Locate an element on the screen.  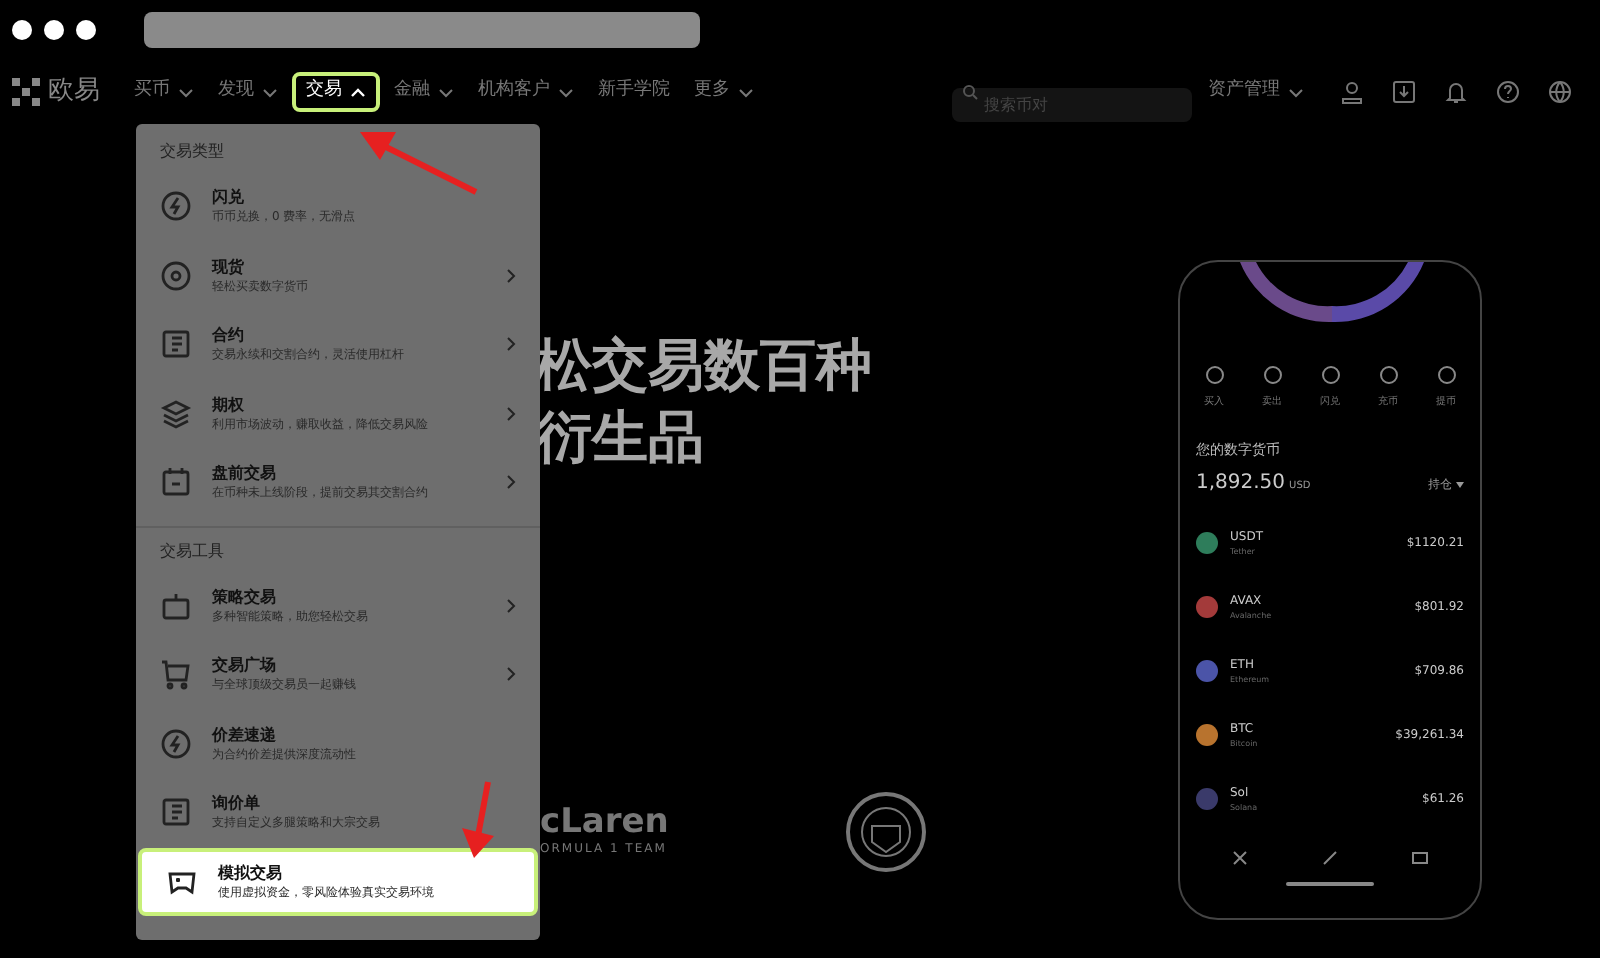
menu-item-title: 盘前交易 is located at coordinates (245, 473).